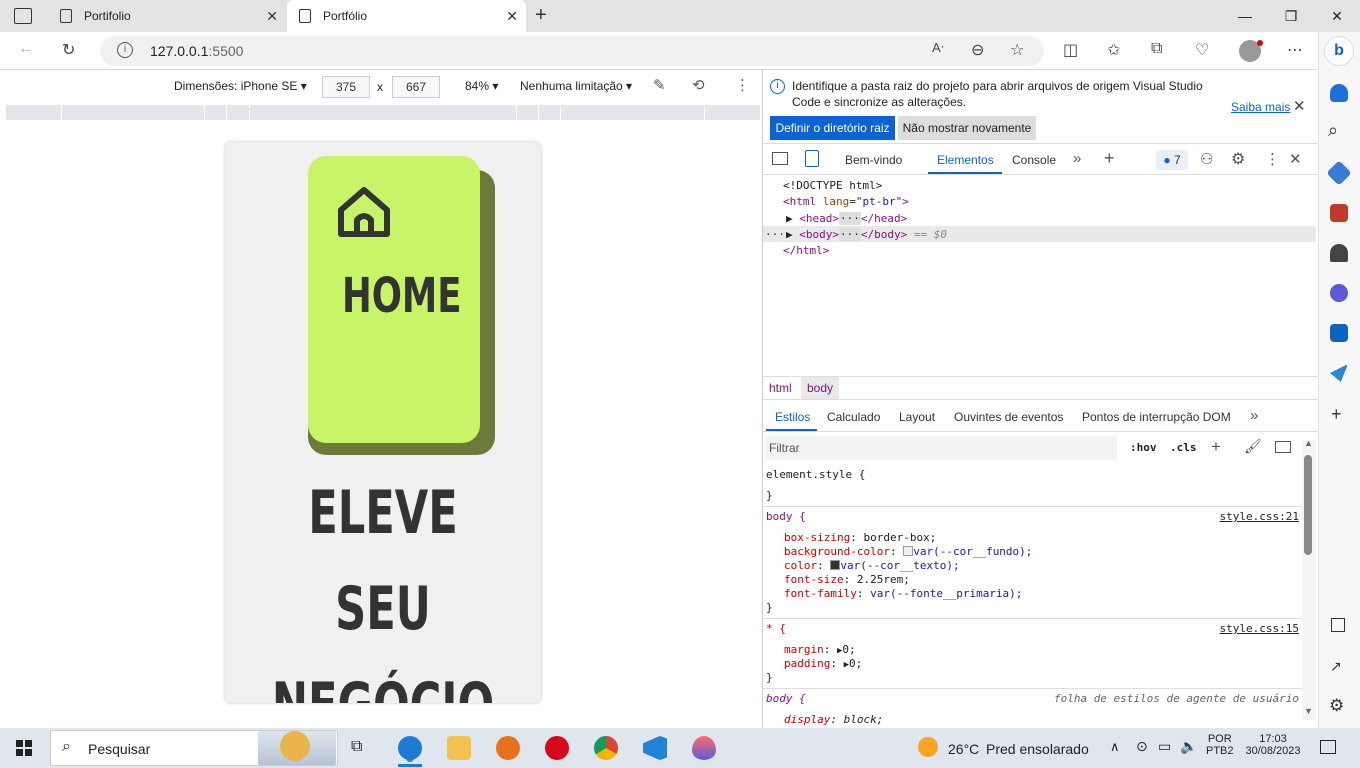 The image size is (1360, 768). Describe the element at coordinates (26, 49) in the screenshot. I see `back-icon: ←` at that location.